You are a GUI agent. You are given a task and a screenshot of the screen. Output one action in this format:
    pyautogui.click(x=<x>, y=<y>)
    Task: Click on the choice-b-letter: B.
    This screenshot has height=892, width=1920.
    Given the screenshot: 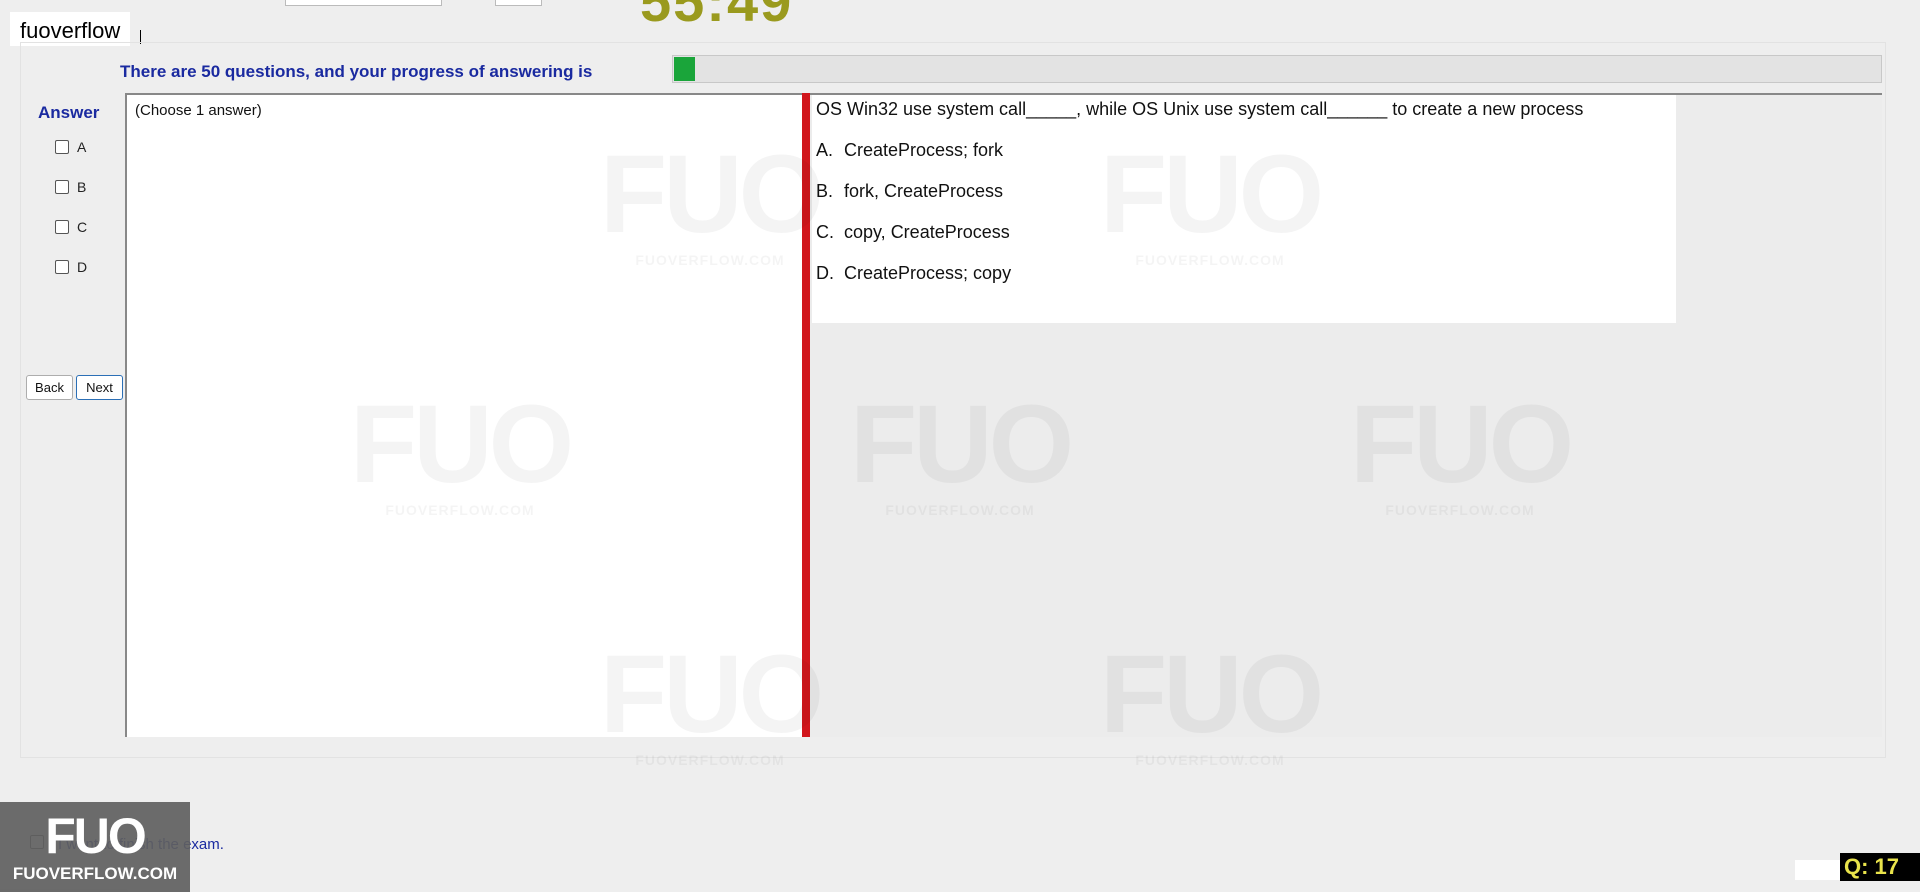 What is the action you would take?
    pyautogui.click(x=825, y=191)
    